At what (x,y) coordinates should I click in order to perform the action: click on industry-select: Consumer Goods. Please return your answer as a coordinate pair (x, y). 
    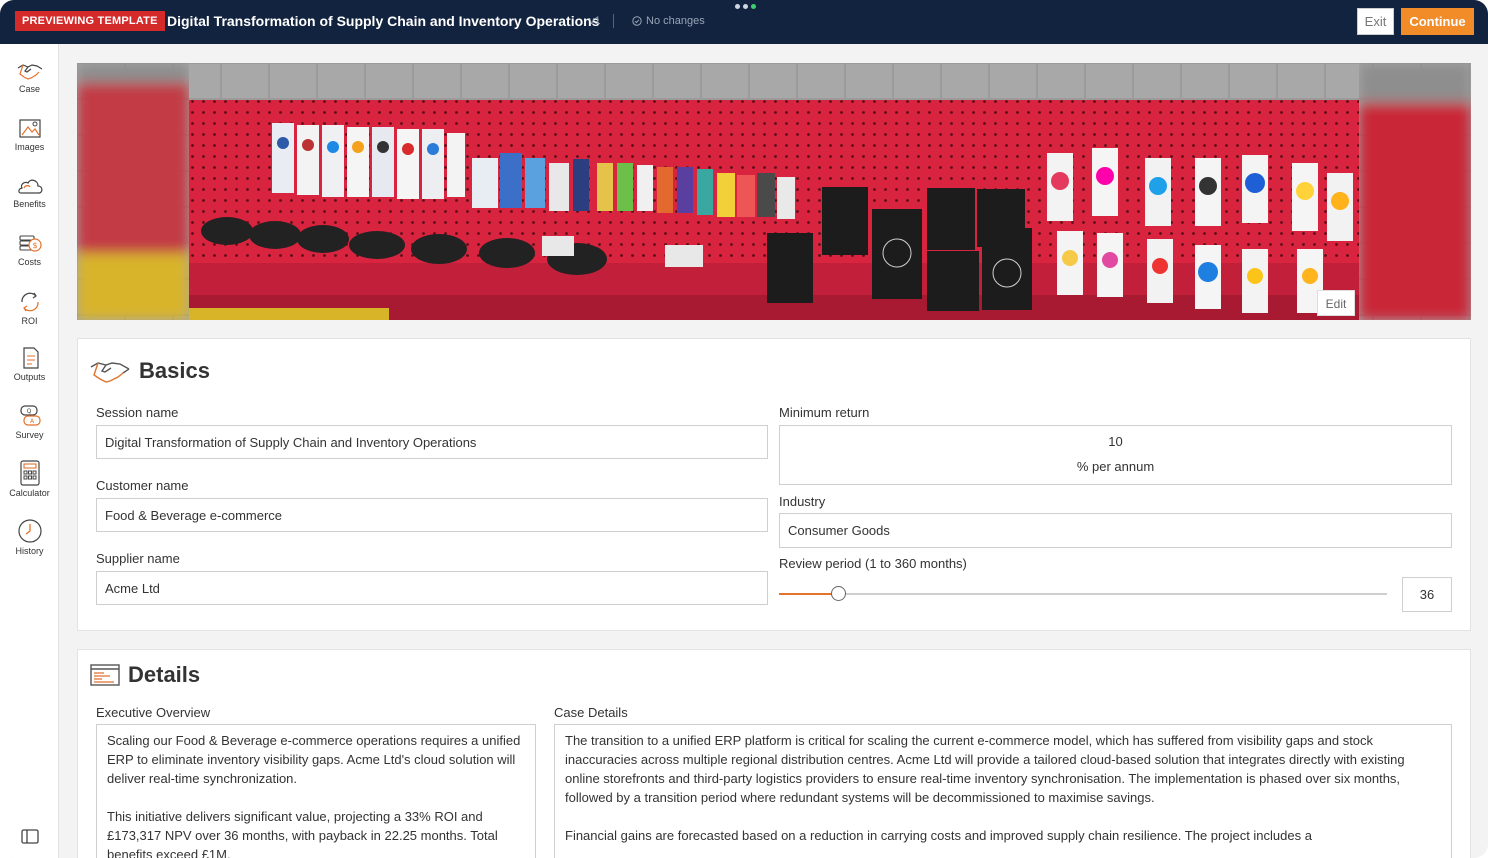
    Looking at the image, I should click on (1115, 530).